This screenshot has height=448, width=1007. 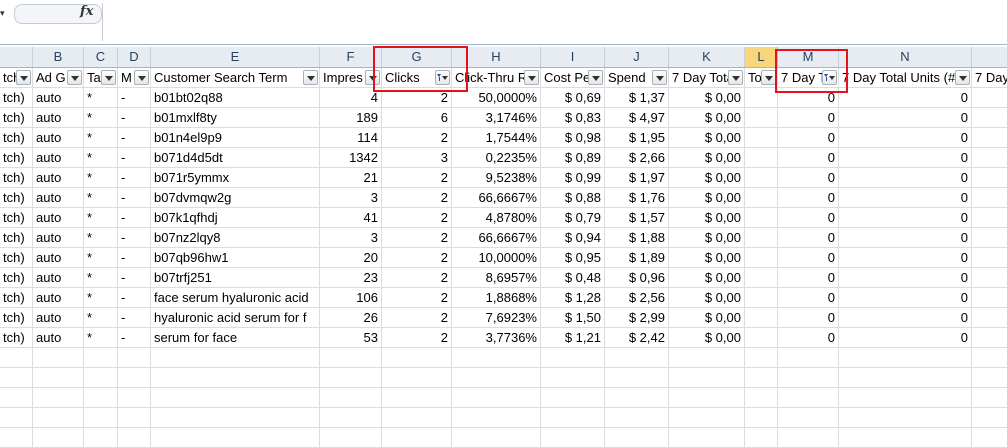 I want to click on table-cell: serum for face, so click(x=235, y=337).